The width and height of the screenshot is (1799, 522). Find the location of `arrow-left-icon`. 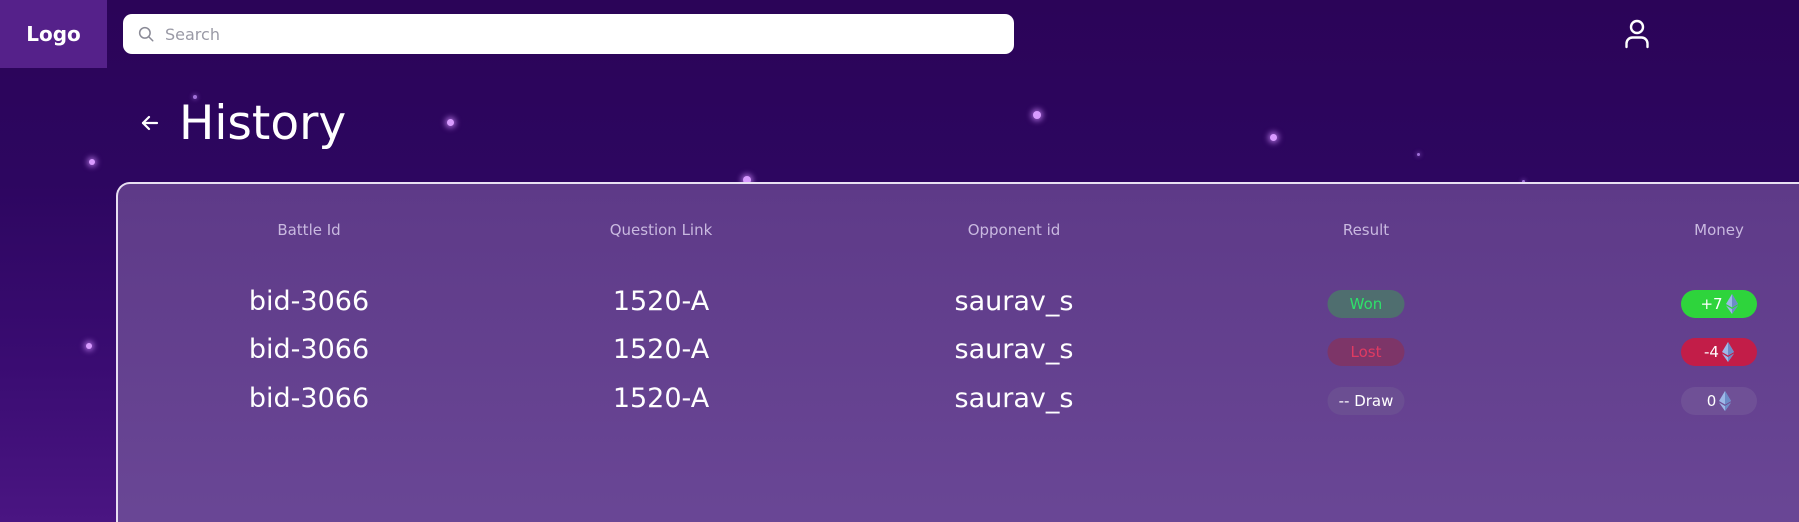

arrow-left-icon is located at coordinates (150, 123).